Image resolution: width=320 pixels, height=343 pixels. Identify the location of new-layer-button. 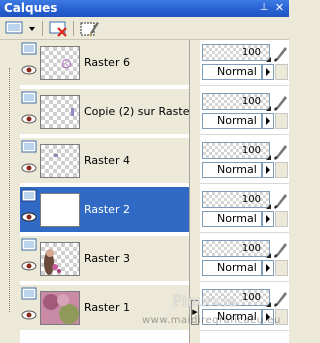
(21, 28).